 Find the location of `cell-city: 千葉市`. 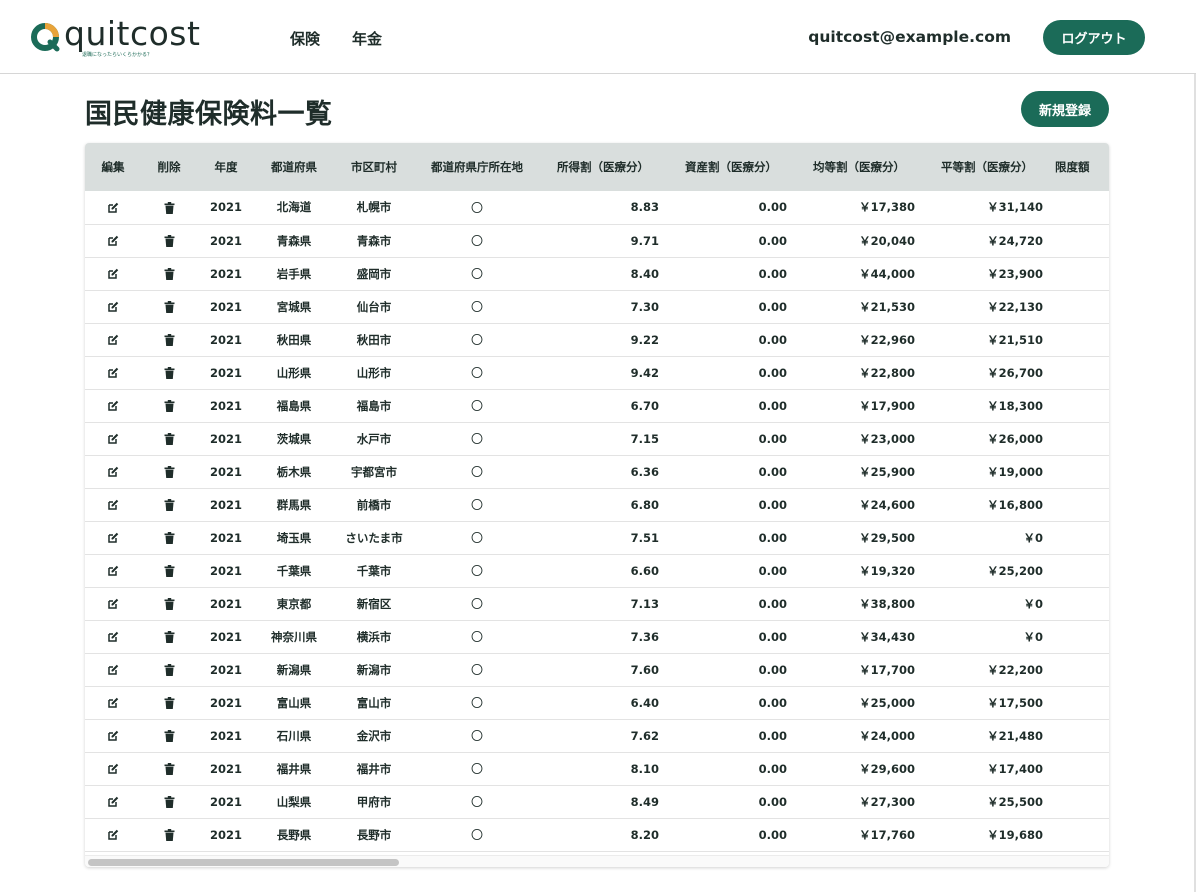

cell-city: 千葉市 is located at coordinates (374, 571).